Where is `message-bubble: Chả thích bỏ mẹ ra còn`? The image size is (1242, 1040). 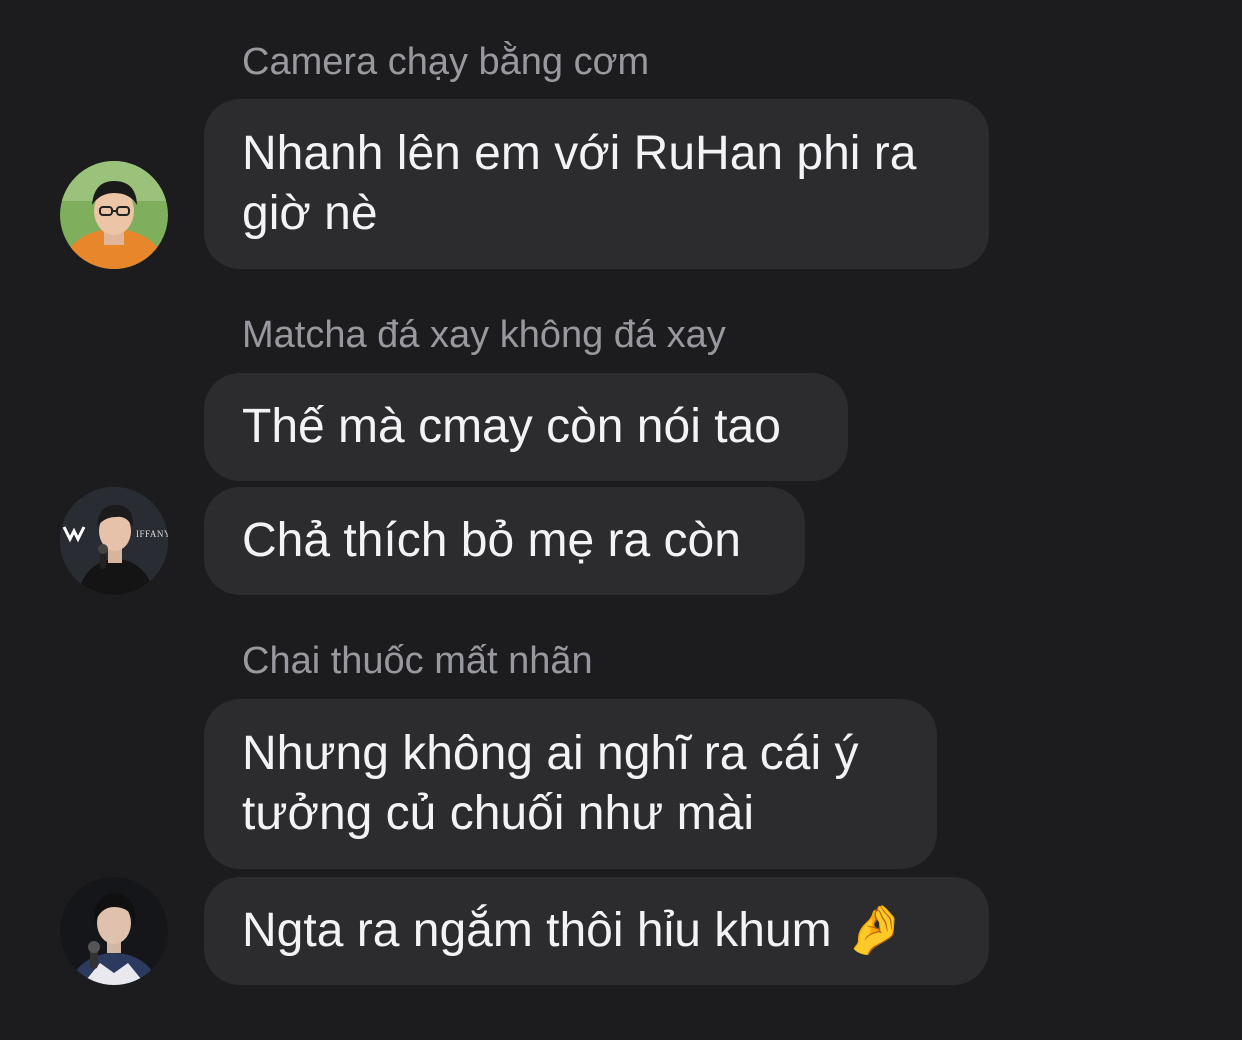
message-bubble: Chả thích bỏ mẹ ra còn is located at coordinates (504, 541).